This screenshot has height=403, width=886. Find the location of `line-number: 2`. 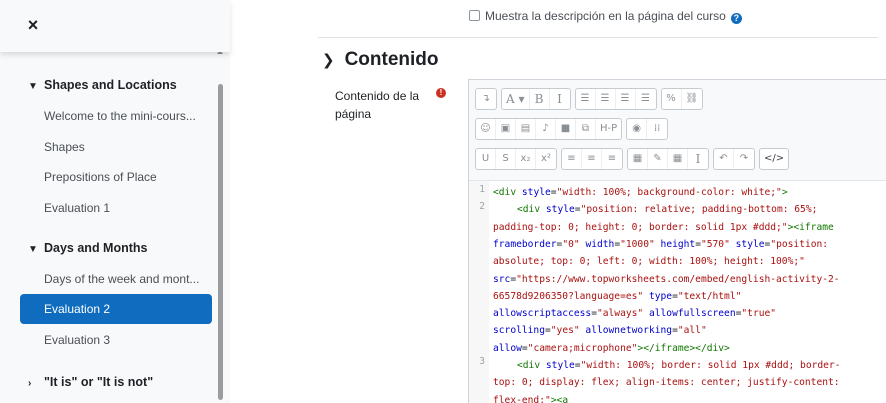

line-number: 2 is located at coordinates (482, 206).